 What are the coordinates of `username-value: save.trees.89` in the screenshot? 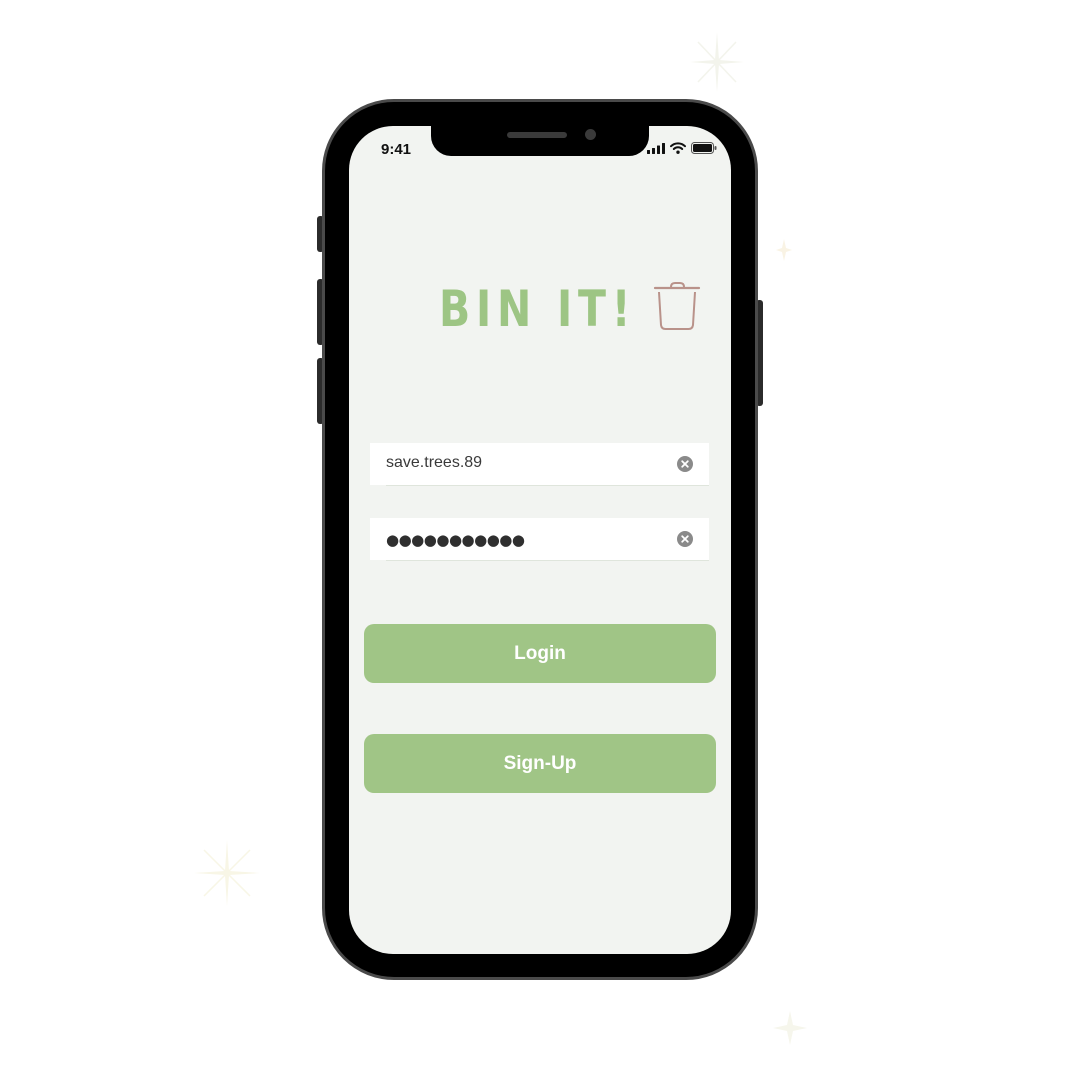 It's located at (434, 462).